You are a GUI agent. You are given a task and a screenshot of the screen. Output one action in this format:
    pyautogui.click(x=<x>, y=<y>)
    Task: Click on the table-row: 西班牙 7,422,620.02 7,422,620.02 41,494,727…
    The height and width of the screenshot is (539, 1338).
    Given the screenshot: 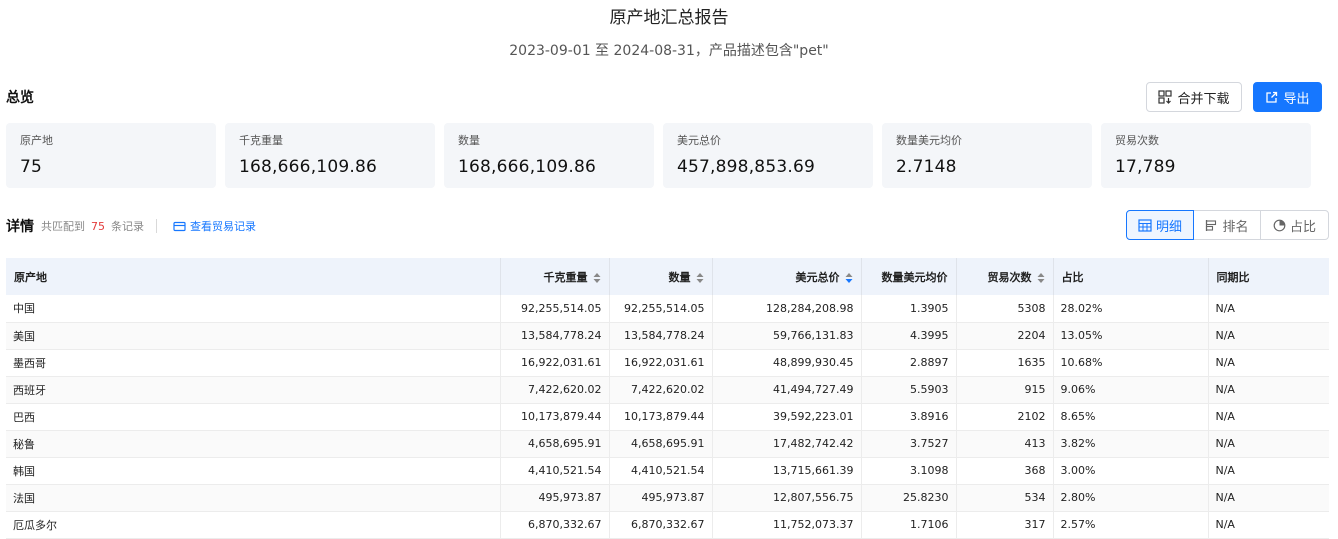 What is the action you would take?
    pyautogui.click(x=667, y=390)
    